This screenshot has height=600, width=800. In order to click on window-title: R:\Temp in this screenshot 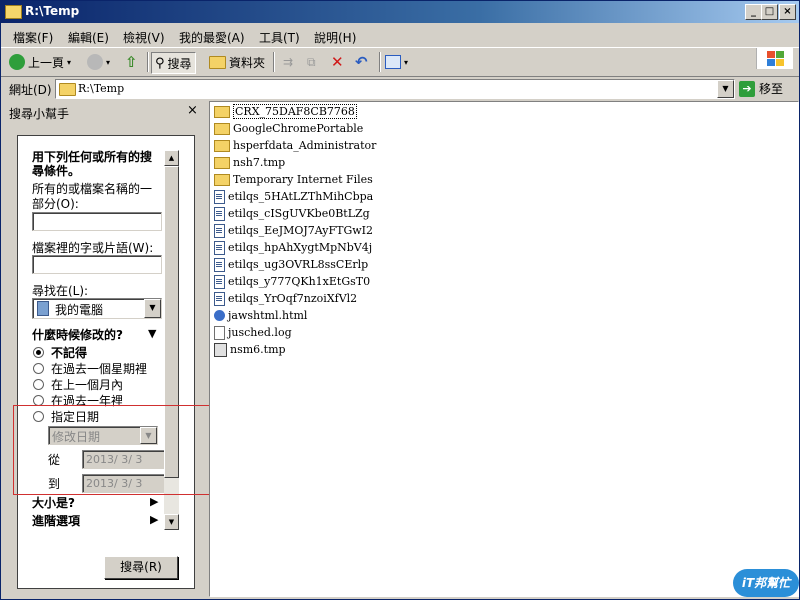, I will do `click(52, 11)`.